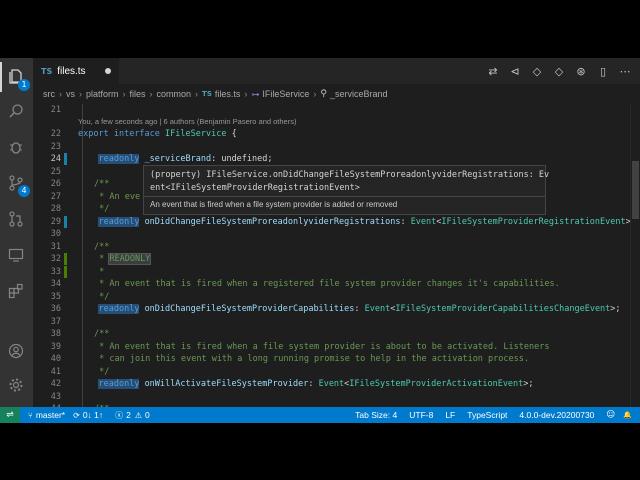 The image size is (640, 480). What do you see at coordinates (344, 196) in the screenshot?
I see `hover-divider` at bounding box center [344, 196].